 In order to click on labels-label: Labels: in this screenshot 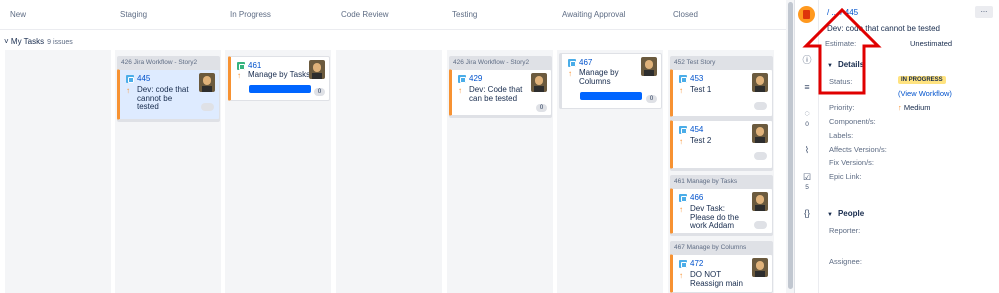, I will do `click(841, 135)`.